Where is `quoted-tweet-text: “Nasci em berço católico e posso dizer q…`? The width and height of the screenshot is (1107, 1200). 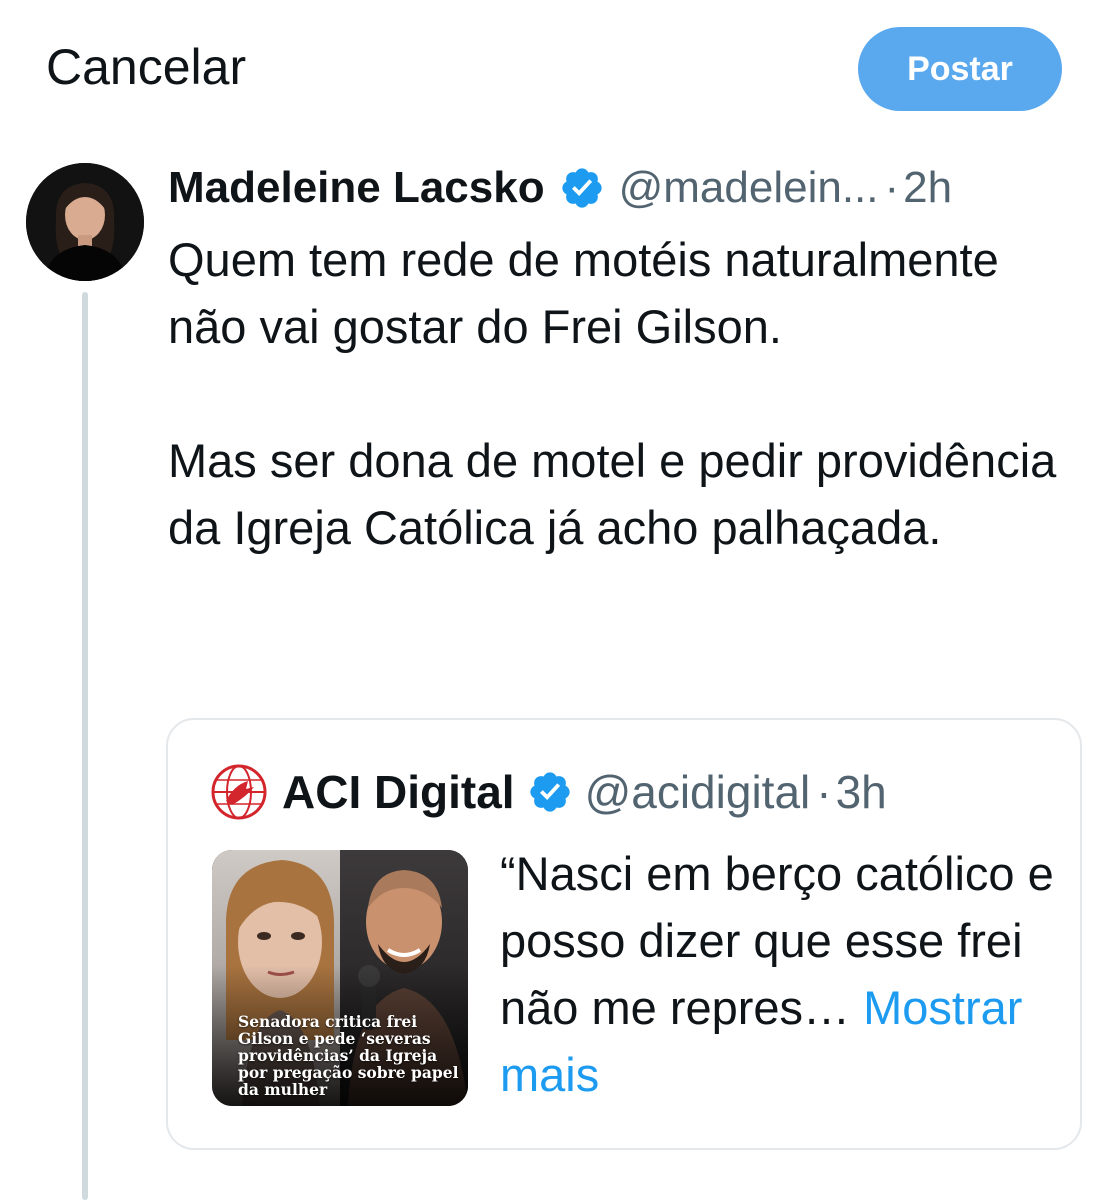 quoted-tweet-text: “Nasci em berço católico e posso dizer q… is located at coordinates (780, 974).